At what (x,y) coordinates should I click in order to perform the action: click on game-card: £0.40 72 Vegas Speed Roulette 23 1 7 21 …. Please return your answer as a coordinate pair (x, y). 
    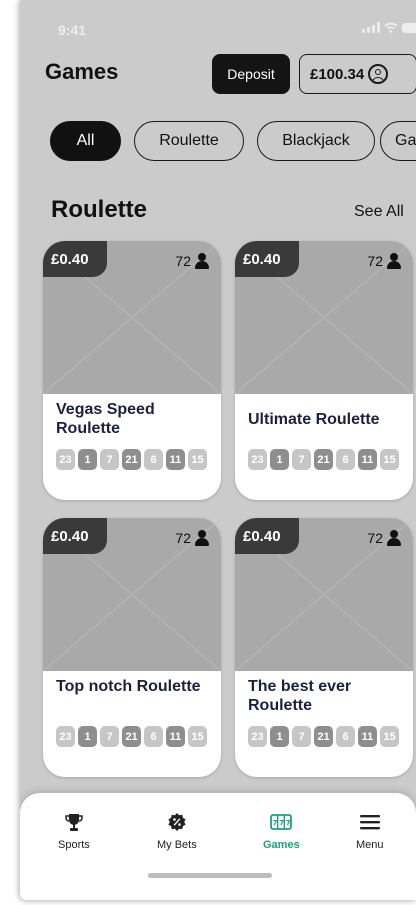
    Looking at the image, I should click on (132, 370).